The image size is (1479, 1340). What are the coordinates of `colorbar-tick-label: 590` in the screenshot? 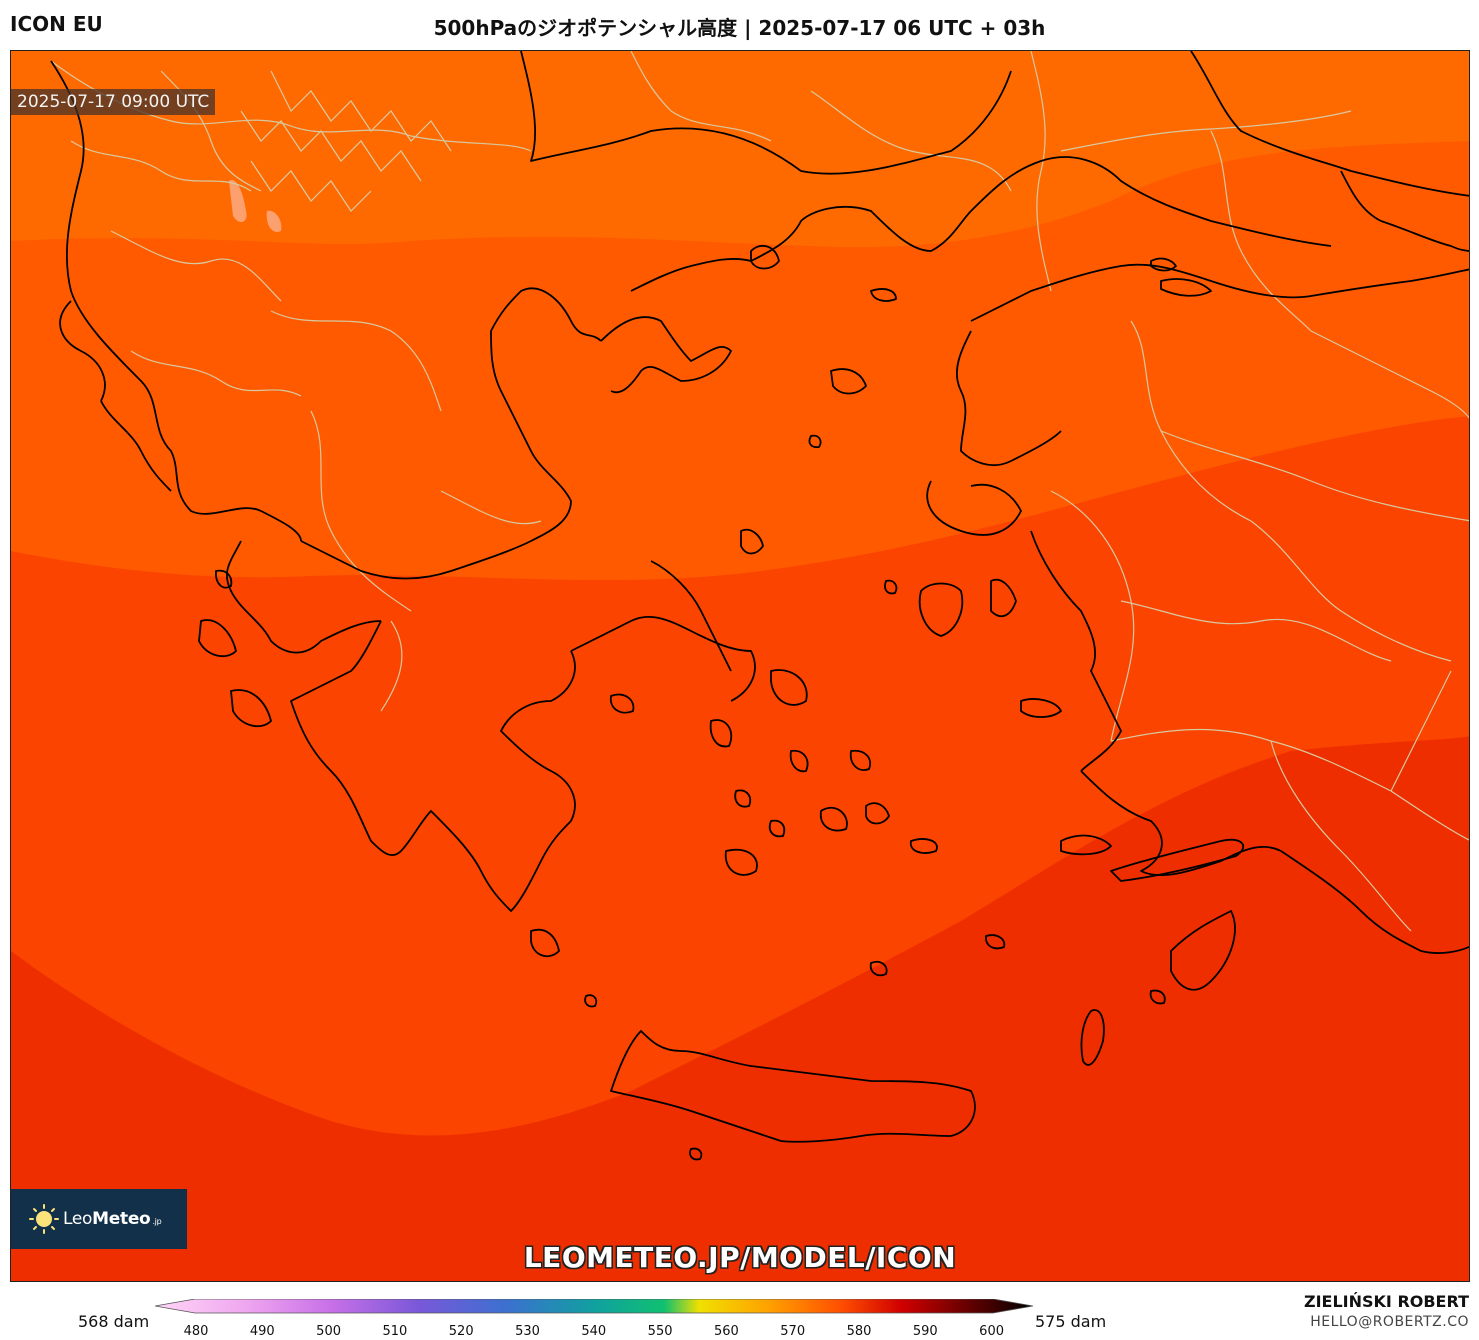 It's located at (925, 1331).